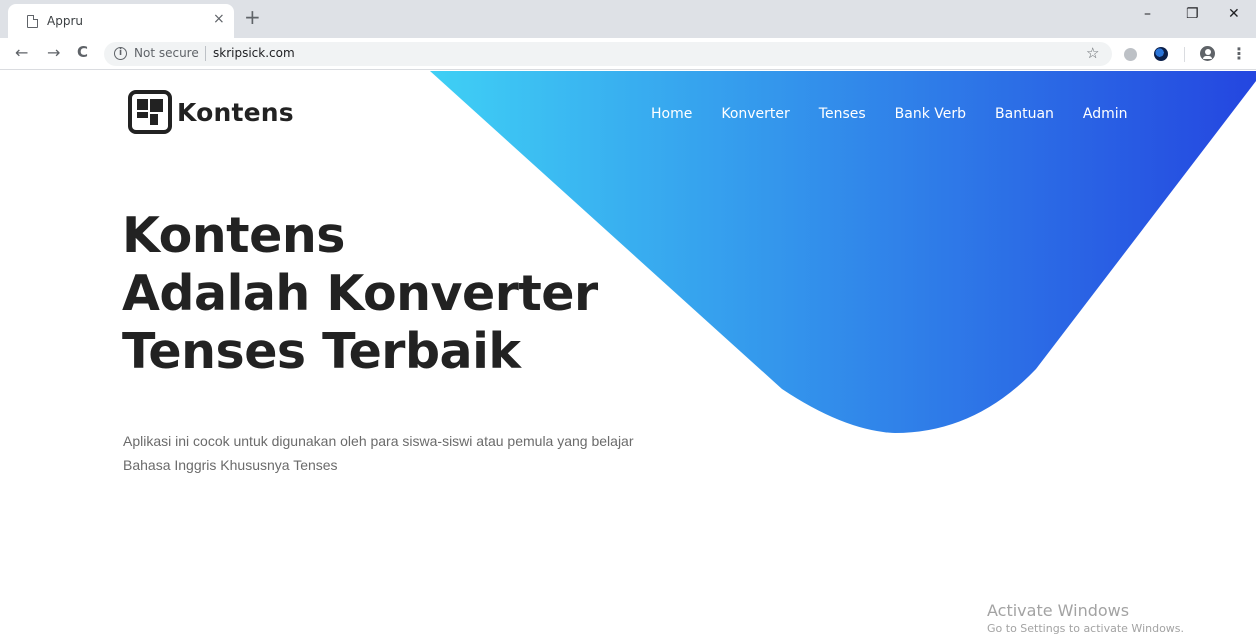  What do you see at coordinates (1105, 114) in the screenshot?
I see `nav-admin: Admin` at bounding box center [1105, 114].